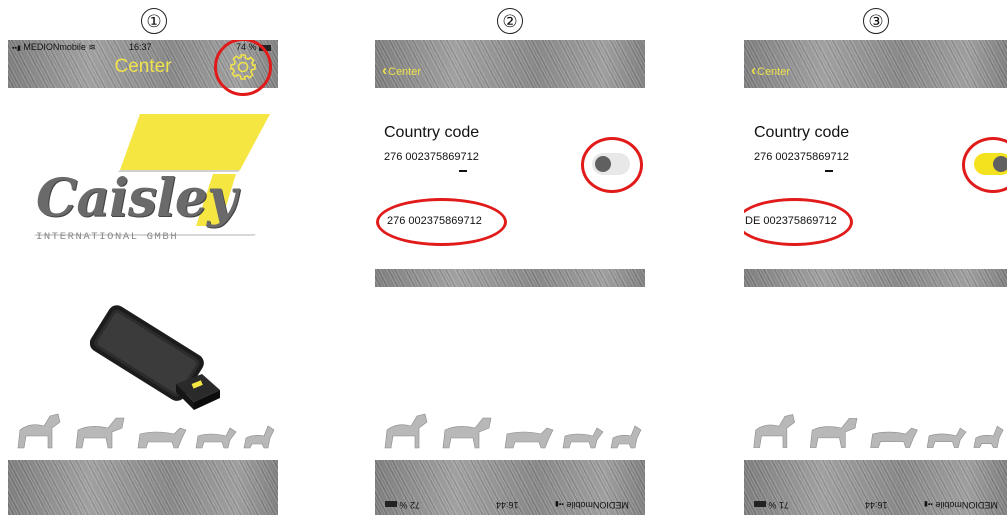 This screenshot has width=1007, height=515. Describe the element at coordinates (155, 357) in the screenshot. I see `phone-reader-illustration` at that location.